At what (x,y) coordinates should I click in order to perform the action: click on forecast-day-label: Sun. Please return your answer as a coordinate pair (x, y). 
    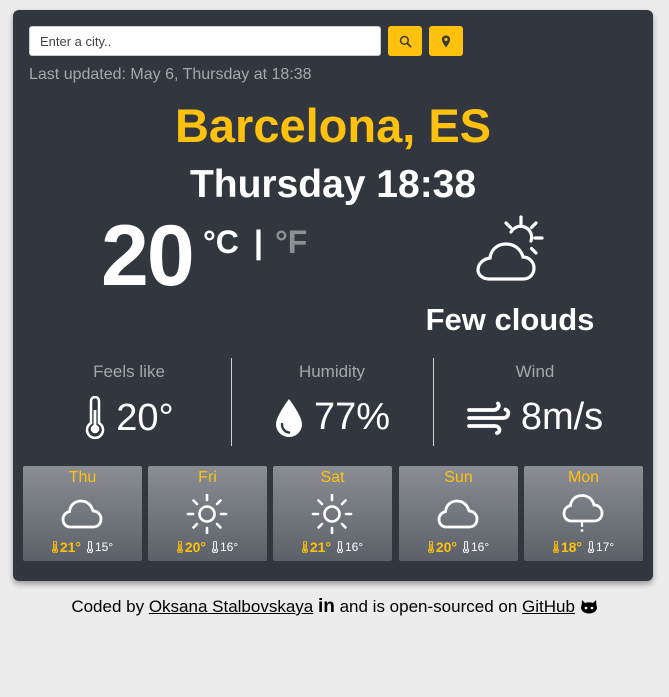
    Looking at the image, I should click on (458, 477).